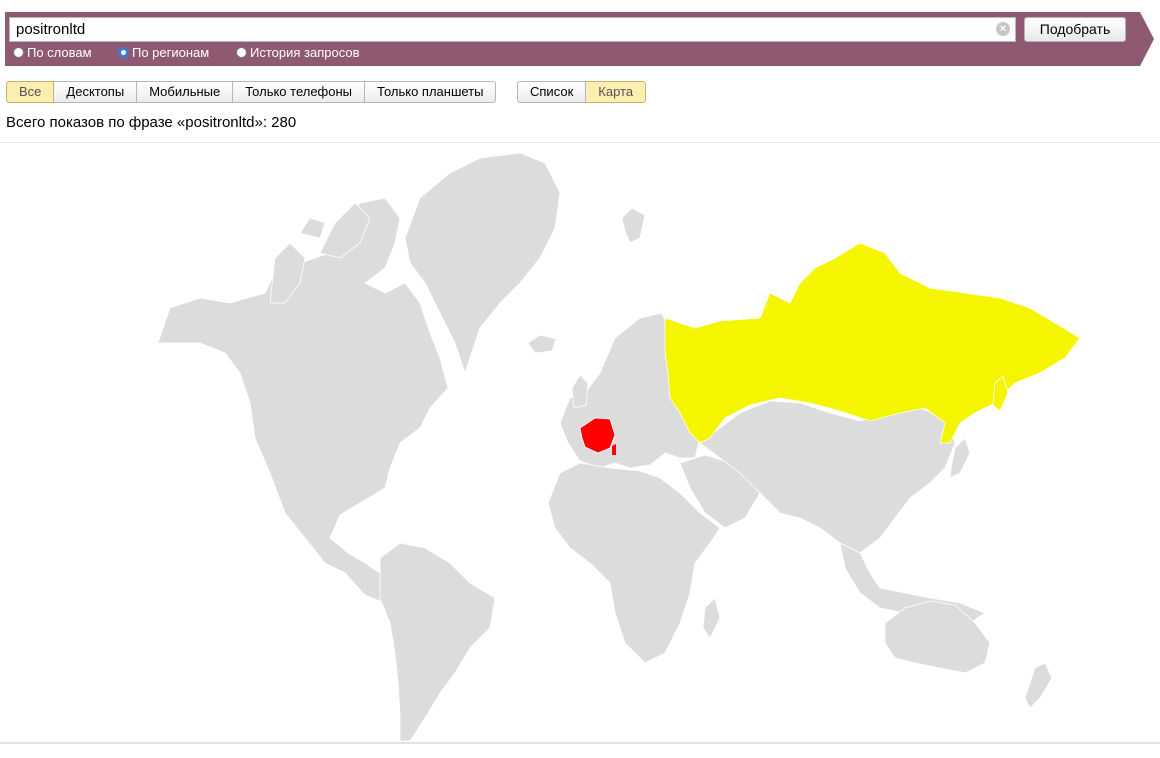  Describe the element at coordinates (299, 92) in the screenshot. I see `filter-phones-button: Только телефоны` at that location.